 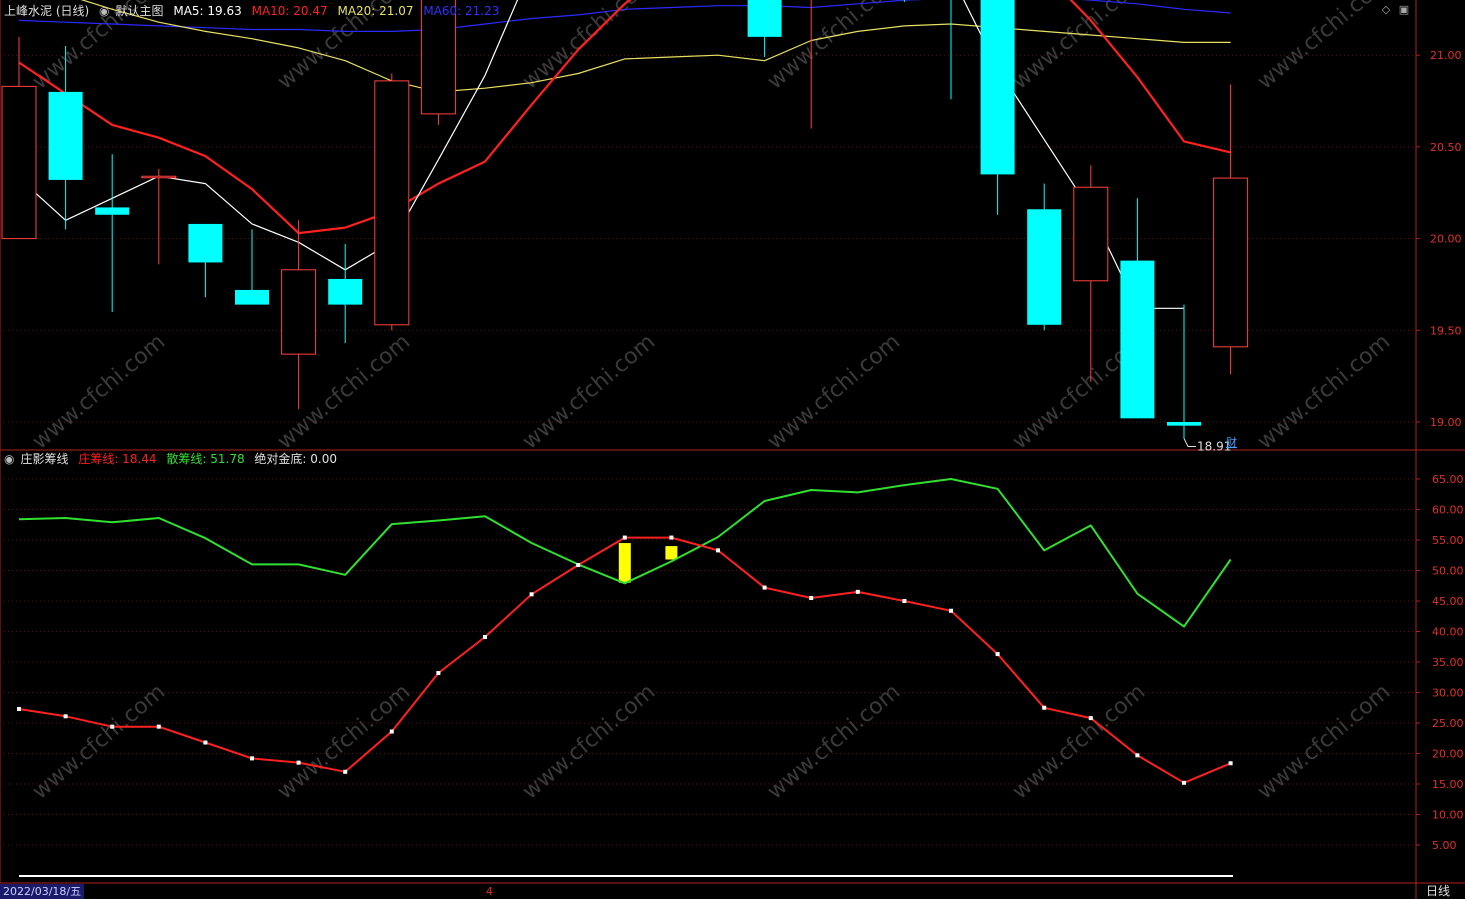 What do you see at coordinates (117, 459) in the screenshot?
I see `banker-line-label: 庄筹线: 18.44` at bounding box center [117, 459].